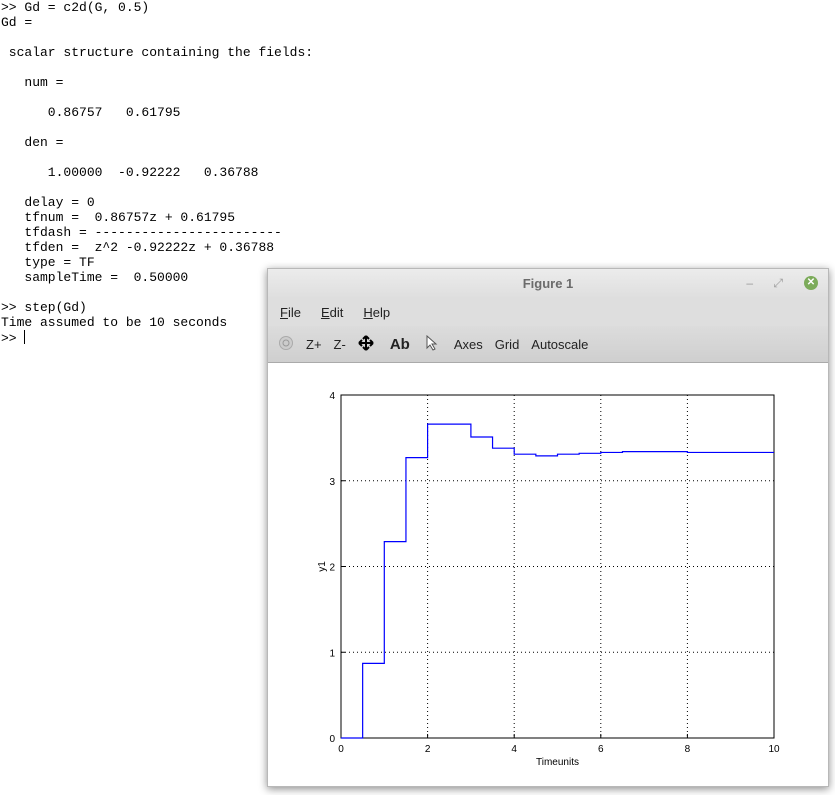 This screenshot has height=795, width=835. I want to click on rotate-icon, so click(286, 344).